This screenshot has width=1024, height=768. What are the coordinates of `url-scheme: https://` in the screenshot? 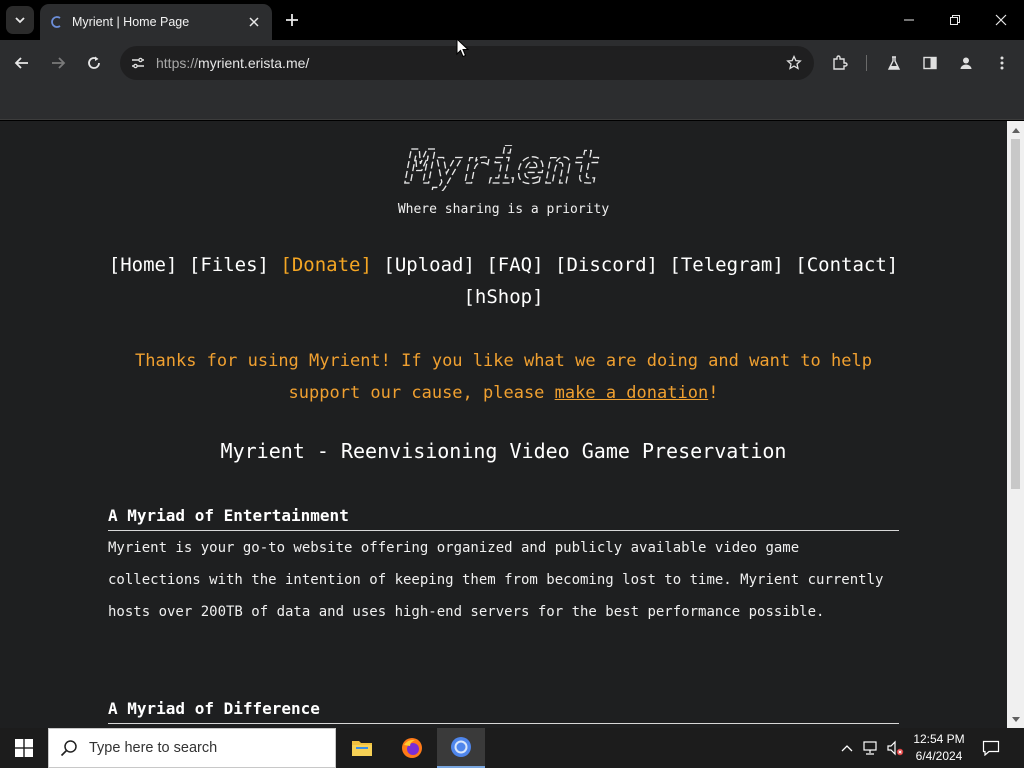 It's located at (177, 63).